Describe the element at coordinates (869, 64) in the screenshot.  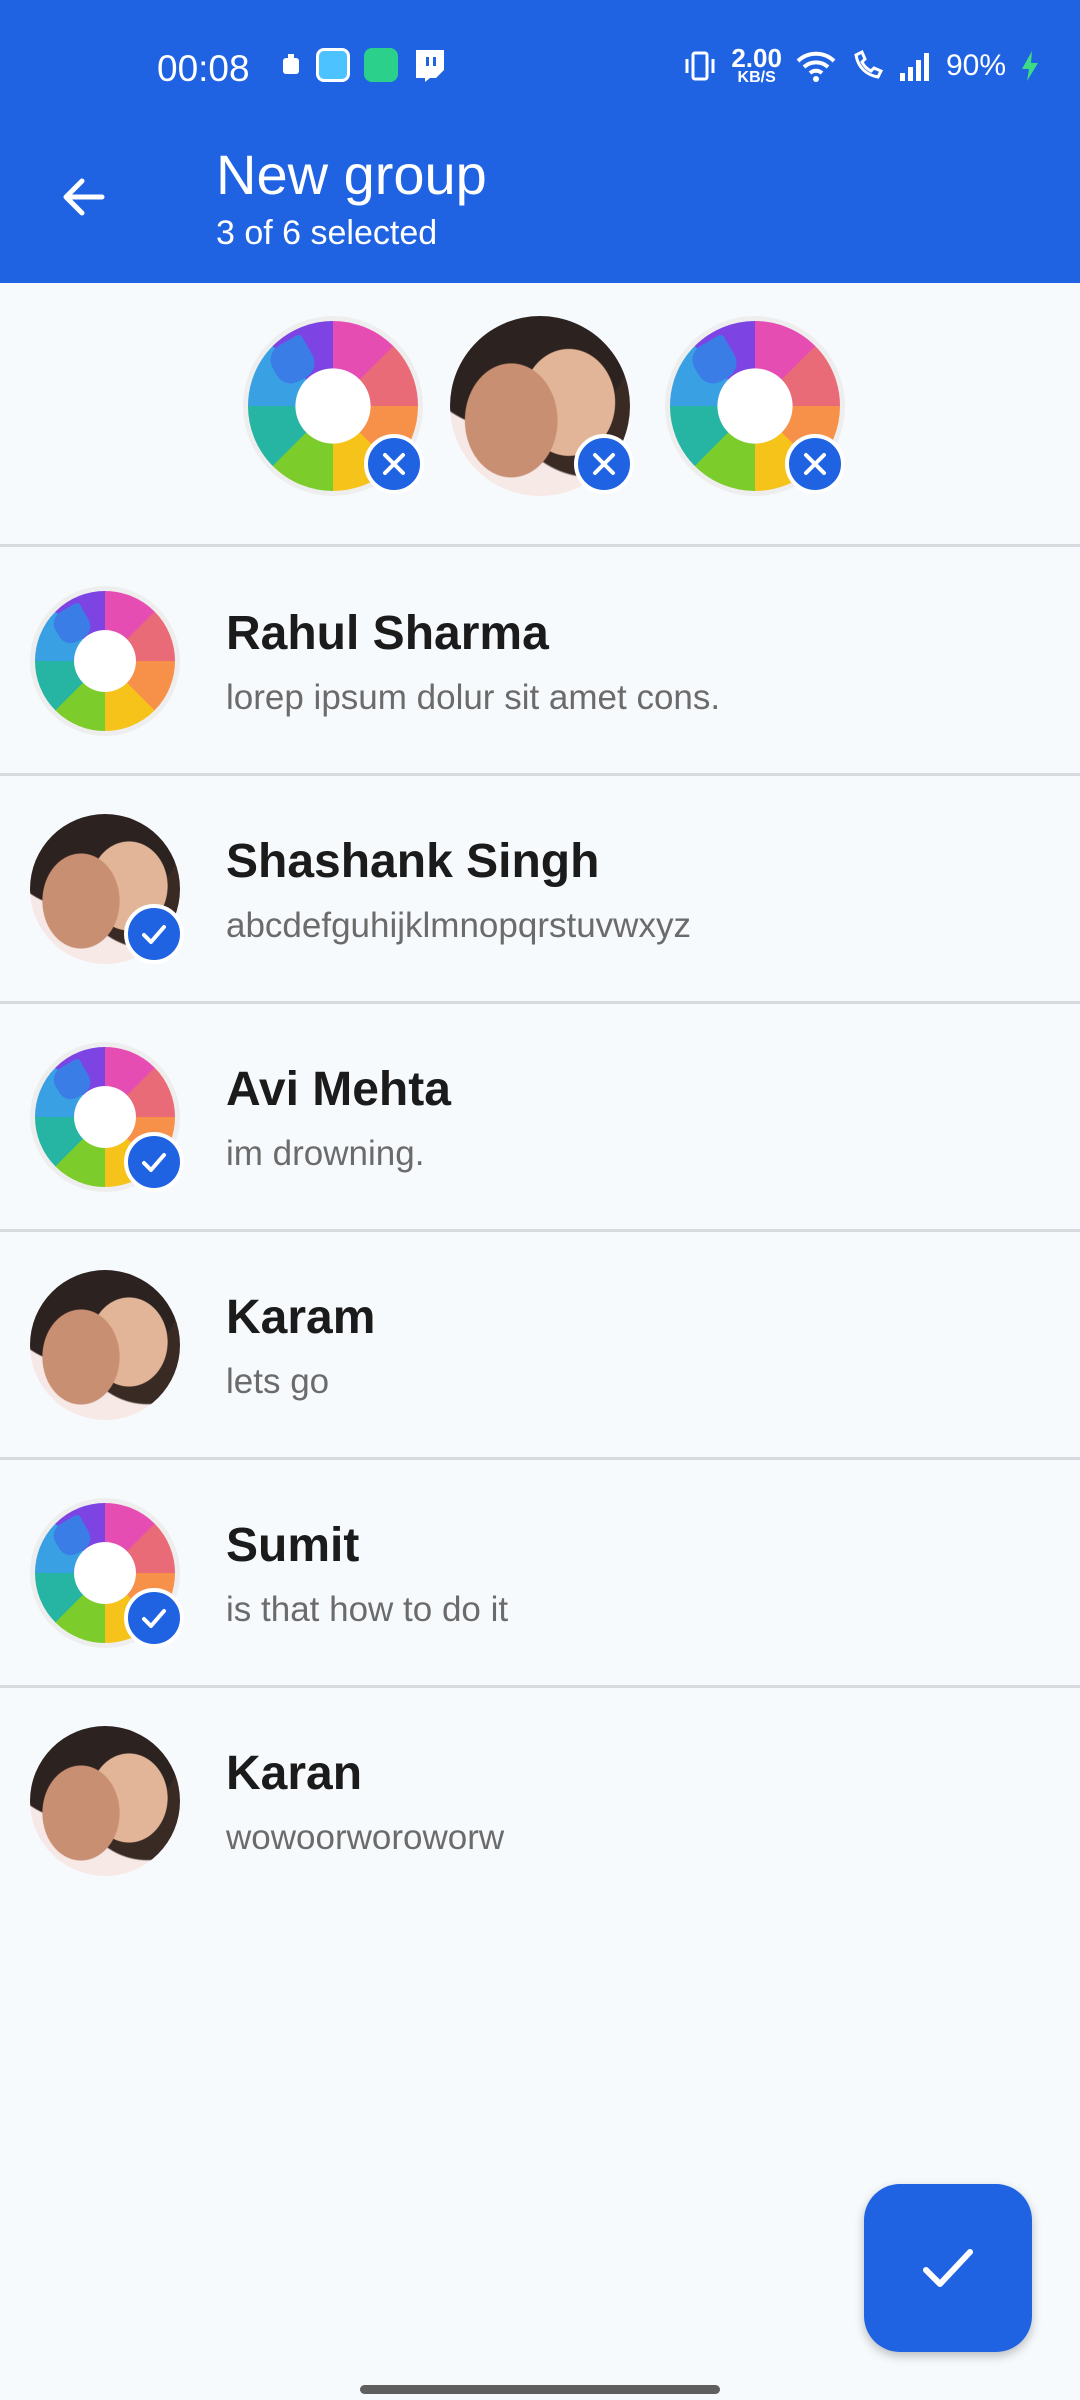
I see `wifi-call-icon` at that location.